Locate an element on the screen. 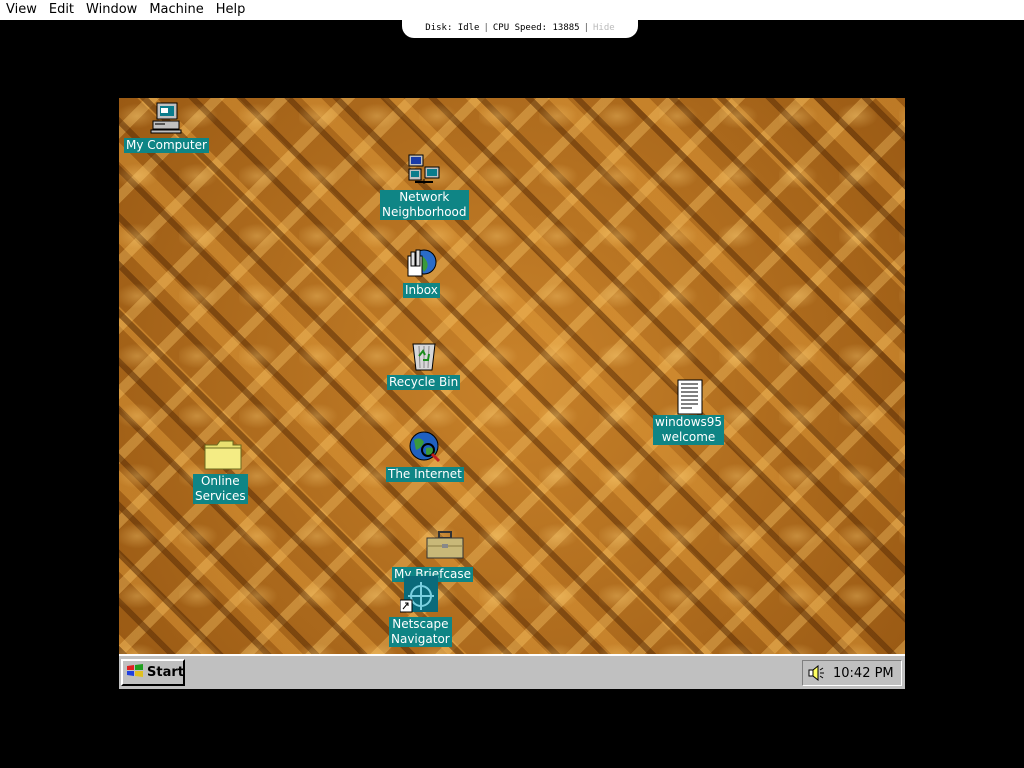 Image resolution: width=1024 pixels, height=768 pixels. desktop-icon-my-briefcase: My Briefcase is located at coordinates (432, 555).